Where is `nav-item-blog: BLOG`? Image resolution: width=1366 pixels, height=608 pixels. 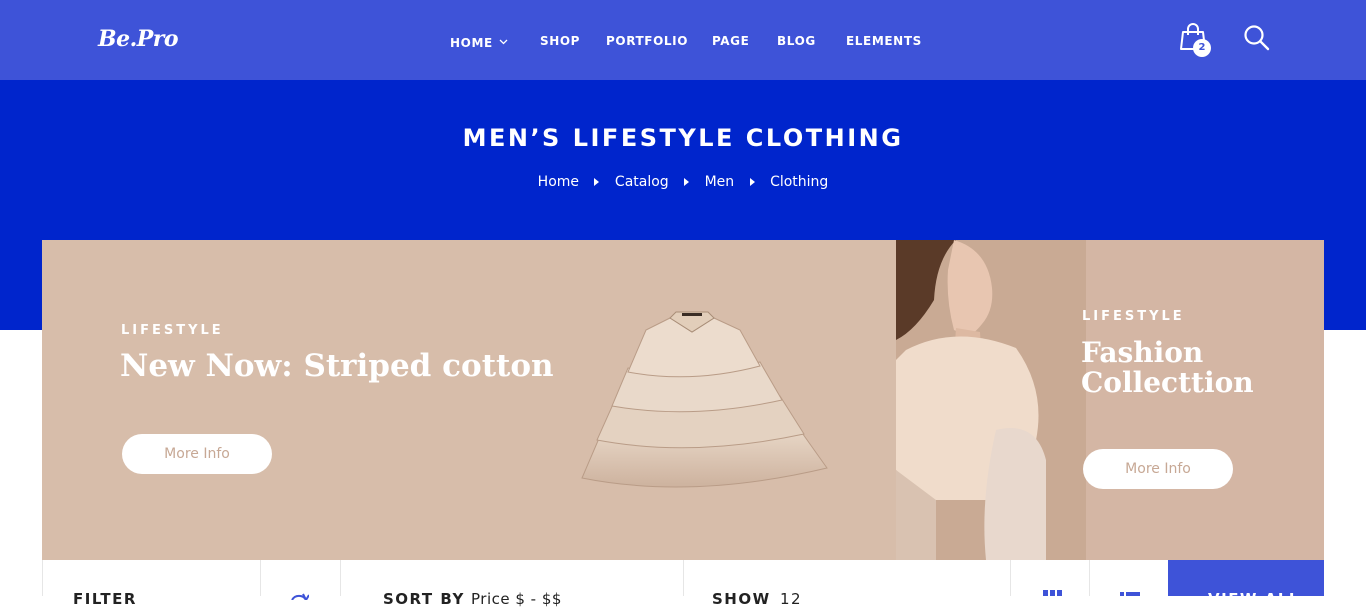 nav-item-blog: BLOG is located at coordinates (796, 41).